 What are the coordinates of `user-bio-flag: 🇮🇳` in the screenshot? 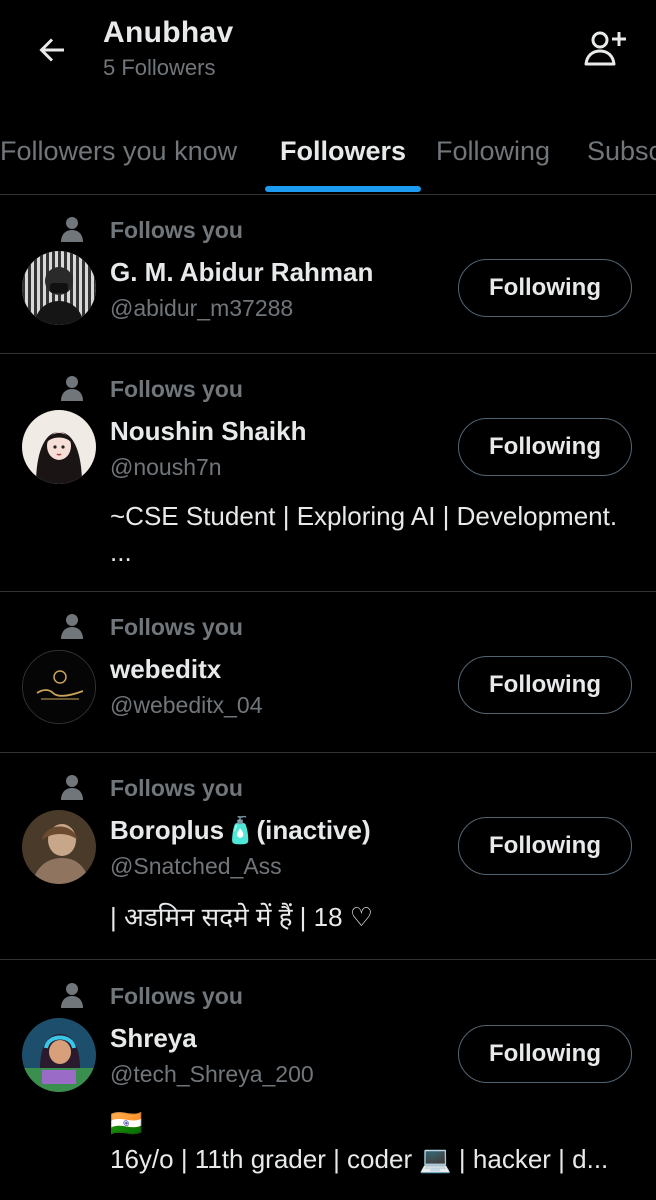 It's located at (126, 1123).